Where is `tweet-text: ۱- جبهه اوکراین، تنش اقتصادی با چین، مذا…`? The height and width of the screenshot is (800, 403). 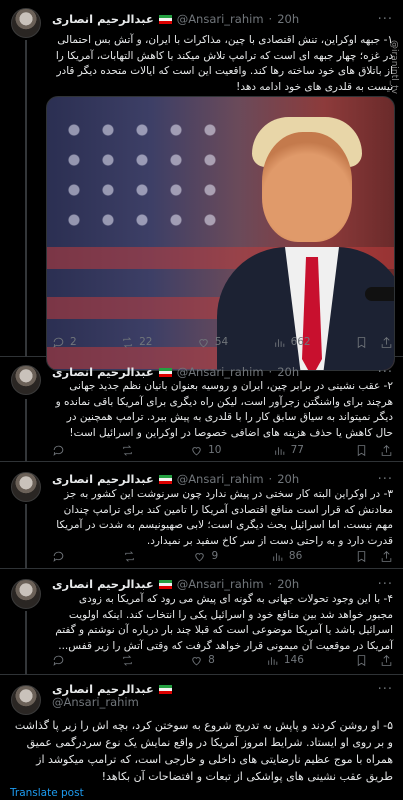
tweet-text: ۱- جبهه اوکراین، تنش اقتصادی با چین، مذا… is located at coordinates (224, 63).